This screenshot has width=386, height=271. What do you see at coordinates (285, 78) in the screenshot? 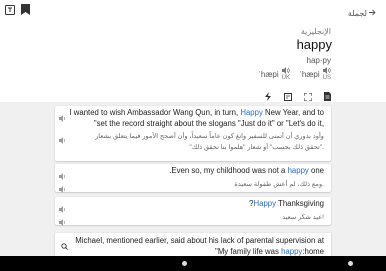
I see `uk-code: UK` at bounding box center [285, 78].